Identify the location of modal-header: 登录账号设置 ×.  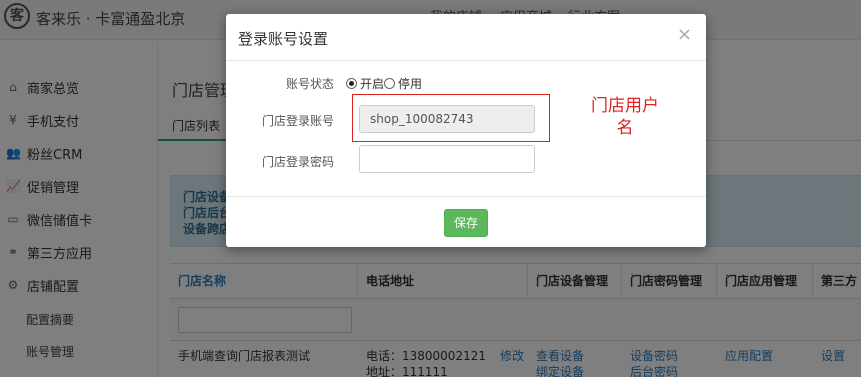
(466, 37).